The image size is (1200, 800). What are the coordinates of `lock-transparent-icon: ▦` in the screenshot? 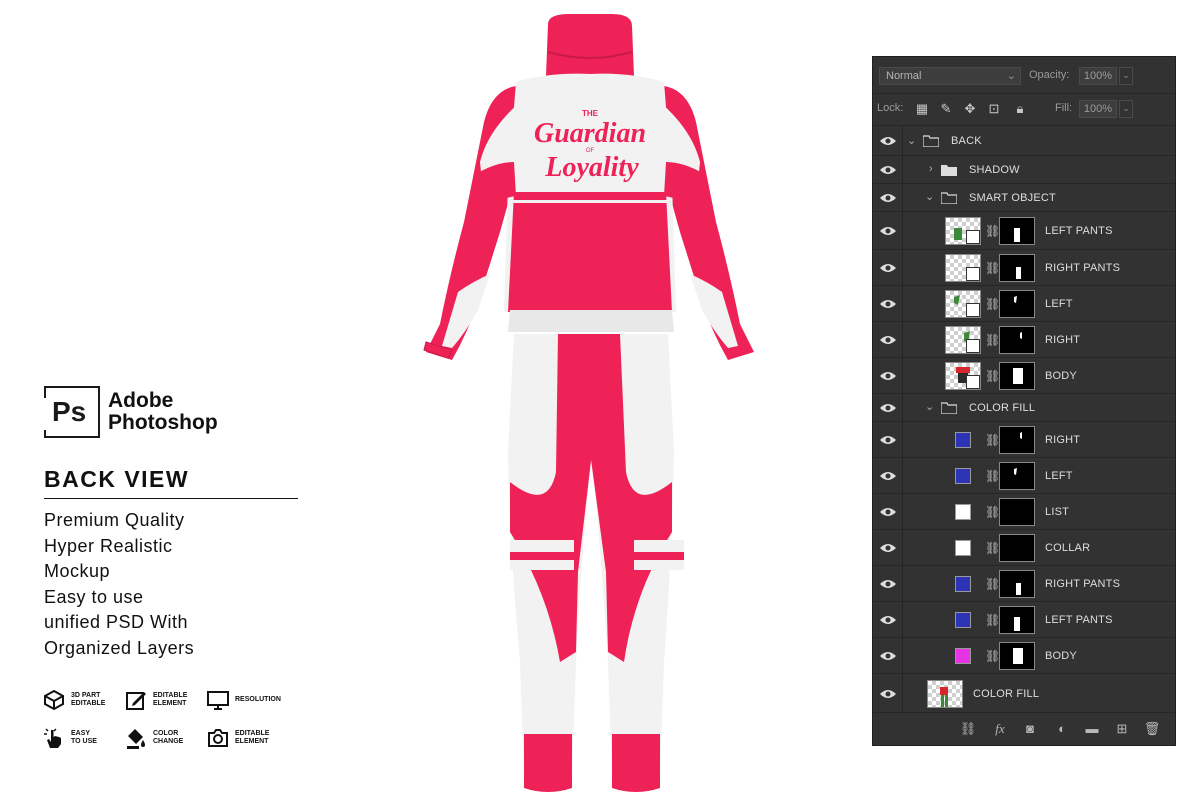 It's located at (922, 109).